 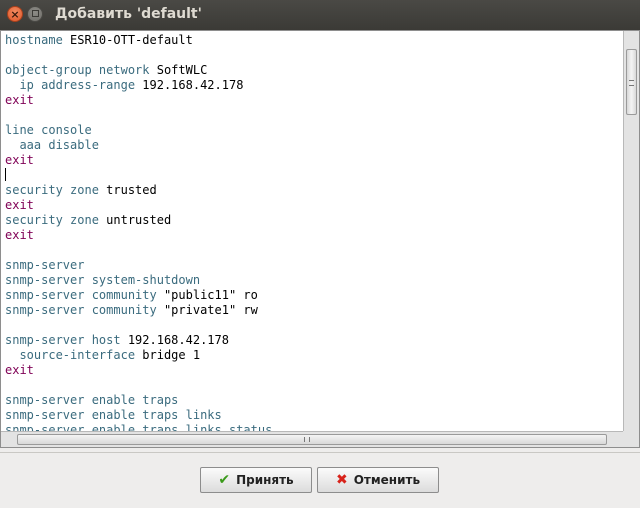 I want to click on scroll-corner, so click(x=631, y=439).